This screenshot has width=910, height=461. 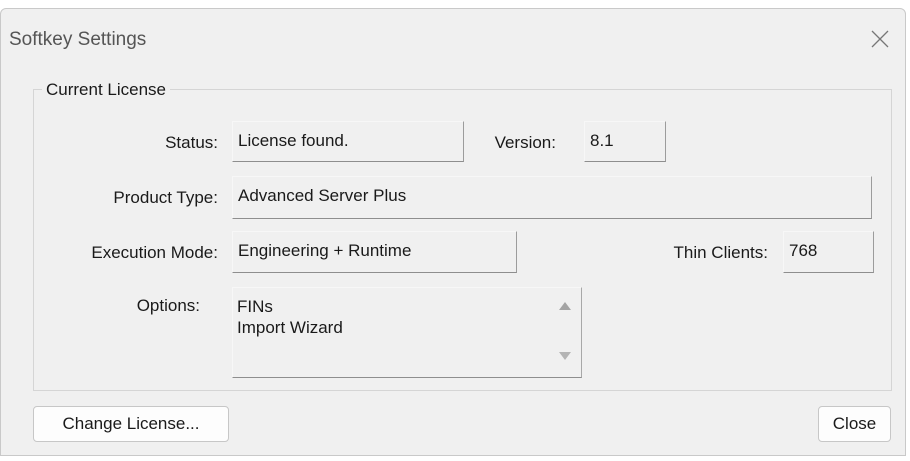 I want to click on status-field: License found., so click(x=348, y=141).